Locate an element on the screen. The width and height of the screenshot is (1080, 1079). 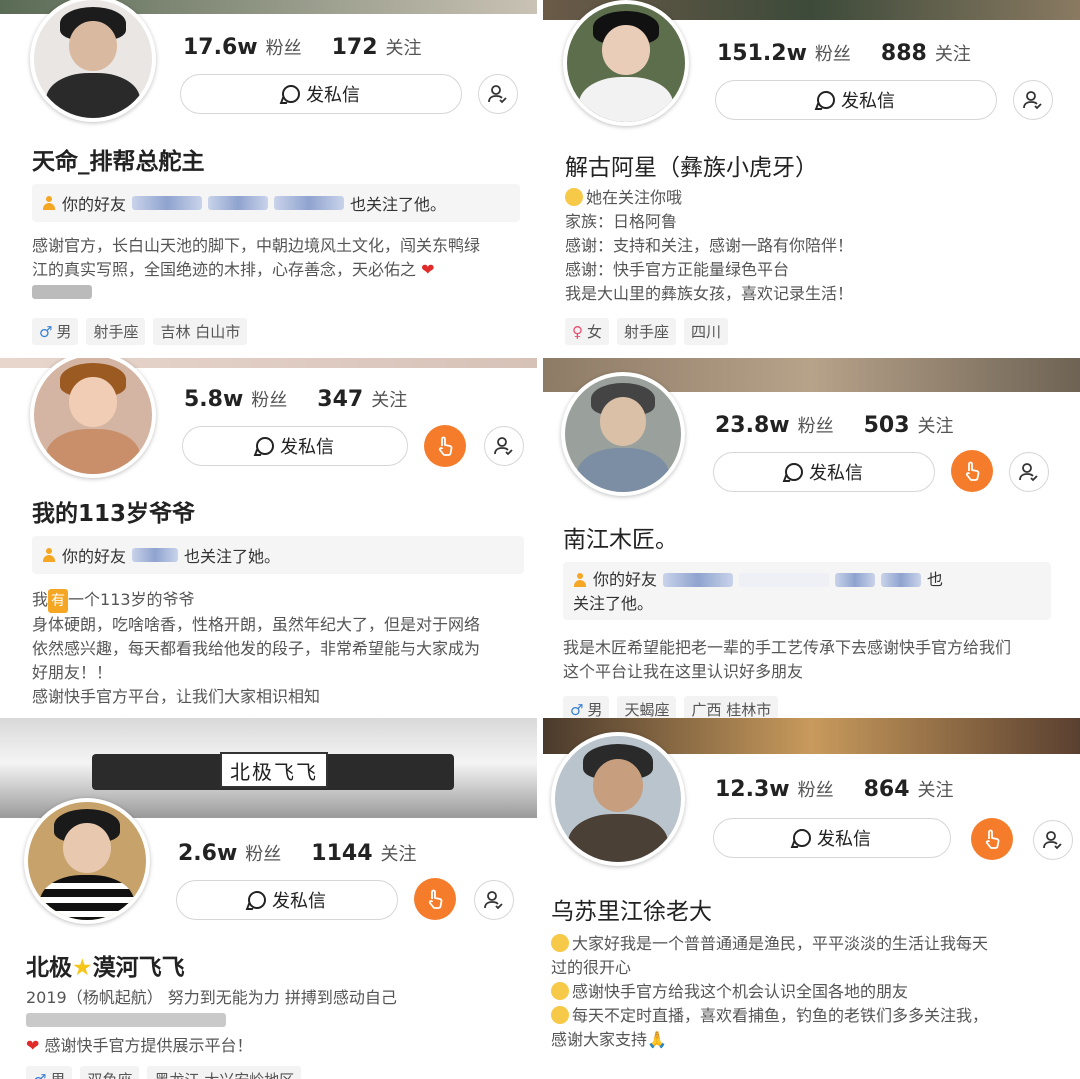
profile-name: 乌苏里江徐老大 is located at coordinates (631, 912).